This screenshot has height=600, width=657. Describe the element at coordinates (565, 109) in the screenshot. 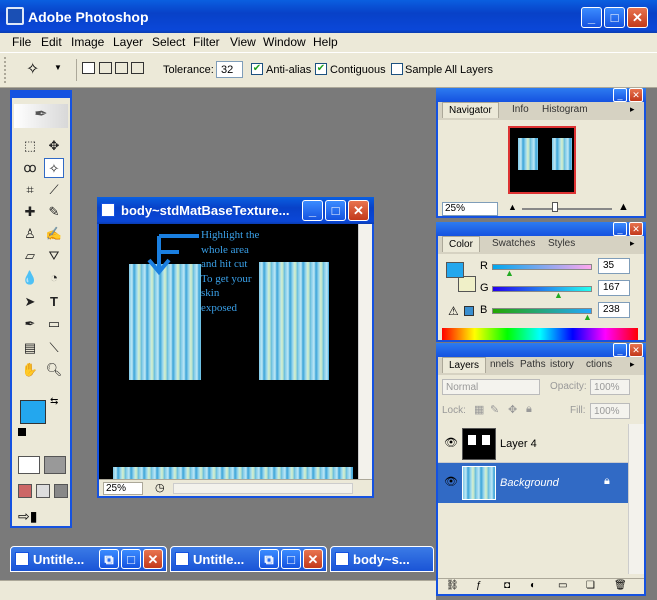

I see `tab-histogram: Histogram` at that location.